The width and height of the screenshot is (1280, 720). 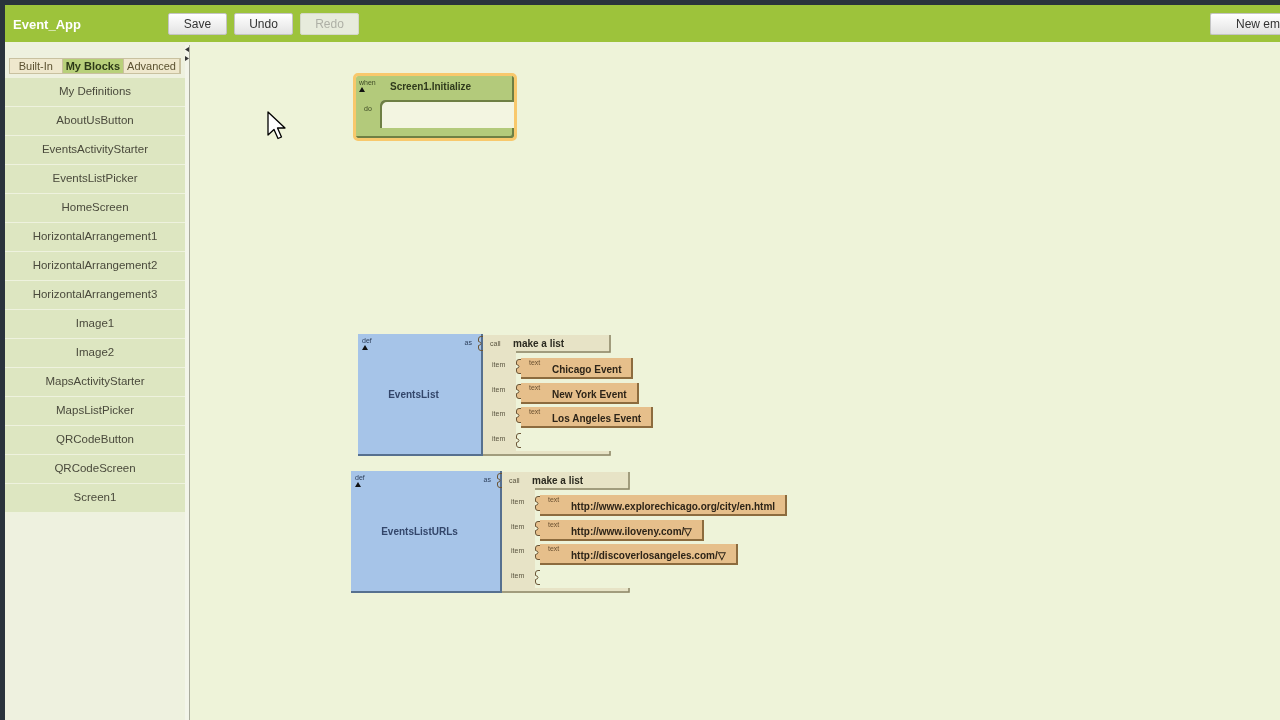 What do you see at coordinates (95, 498) in the screenshot?
I see `sidebar-item: Screen1` at bounding box center [95, 498].